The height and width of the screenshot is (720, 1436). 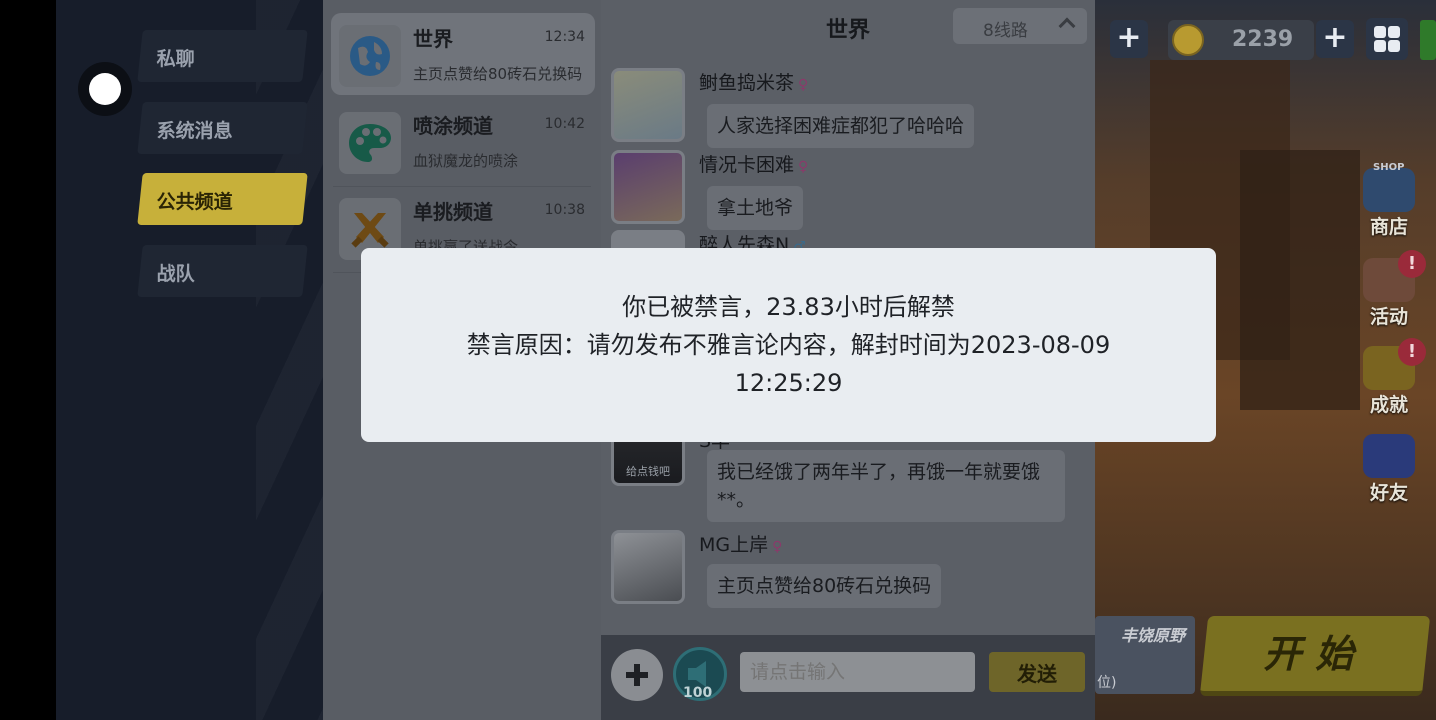 I want to click on nav-item-label: 私聊, so click(x=175, y=59).